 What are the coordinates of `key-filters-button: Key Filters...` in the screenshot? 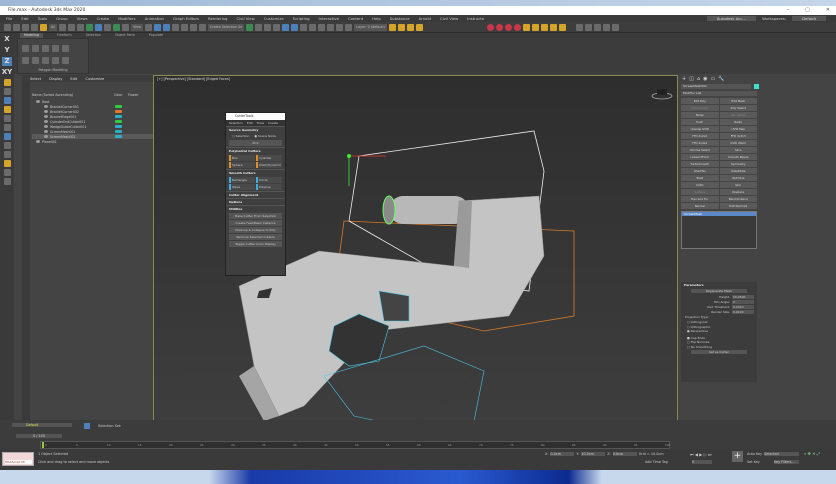 It's located at (786, 462).